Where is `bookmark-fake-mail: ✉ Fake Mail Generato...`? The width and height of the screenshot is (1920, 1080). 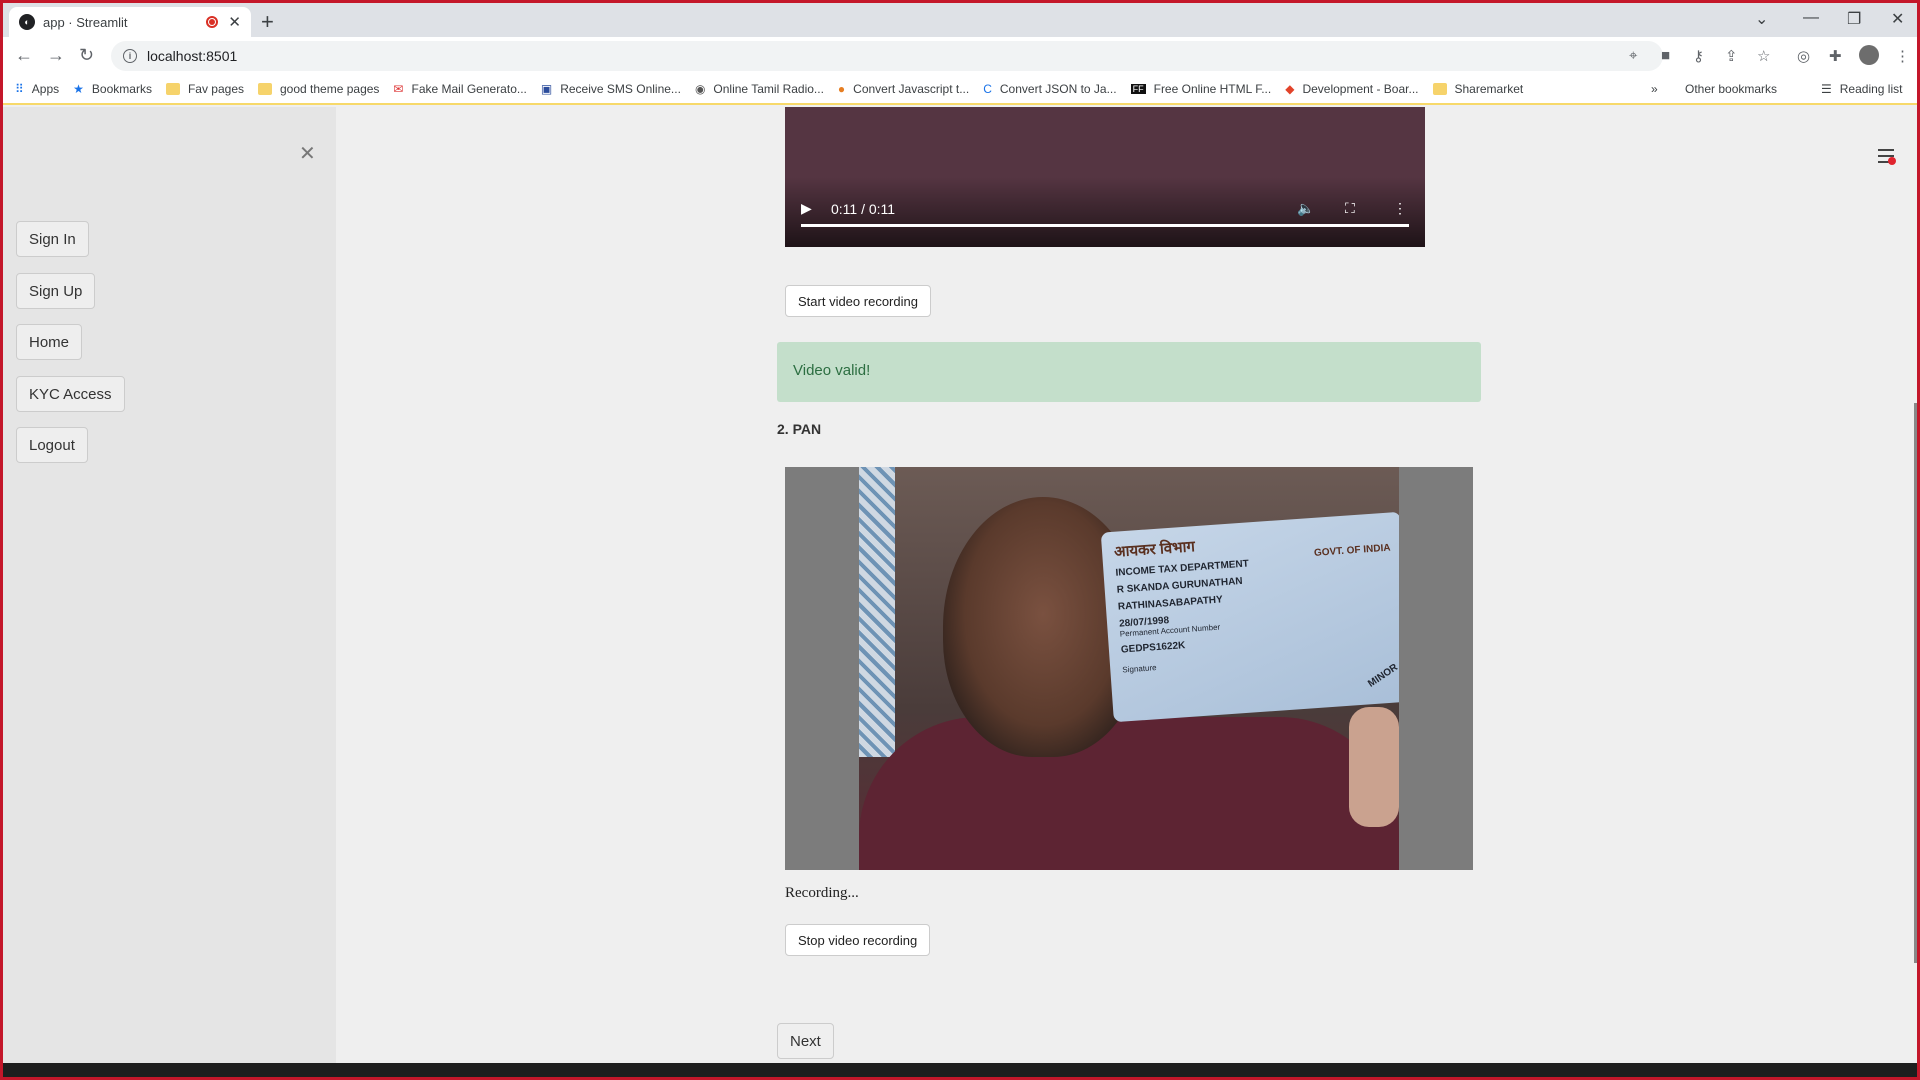 bookmark-fake-mail: ✉ Fake Mail Generato... is located at coordinates (459, 89).